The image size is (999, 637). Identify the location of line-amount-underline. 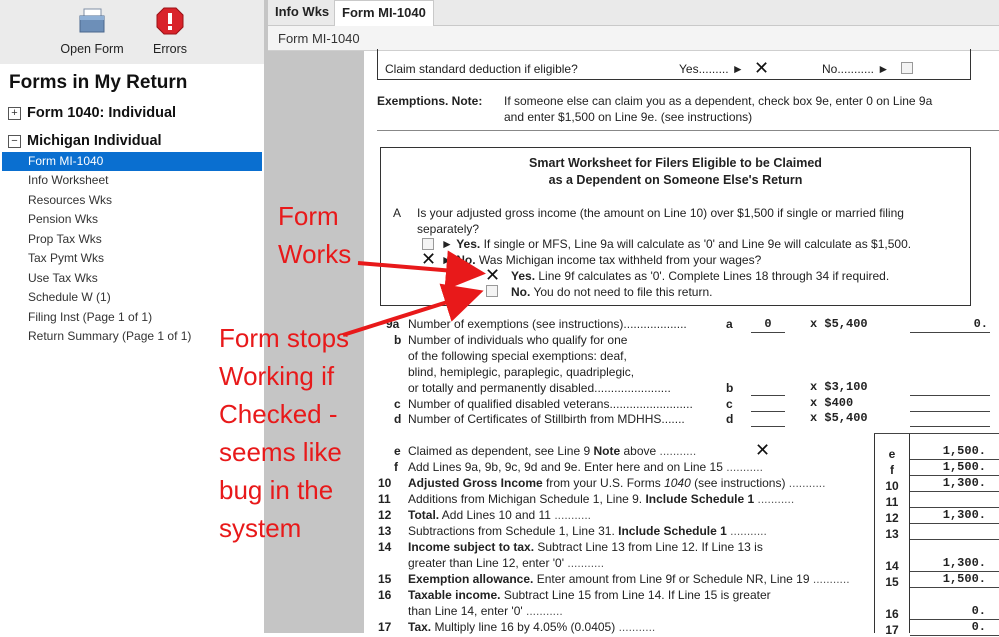
(954, 635).